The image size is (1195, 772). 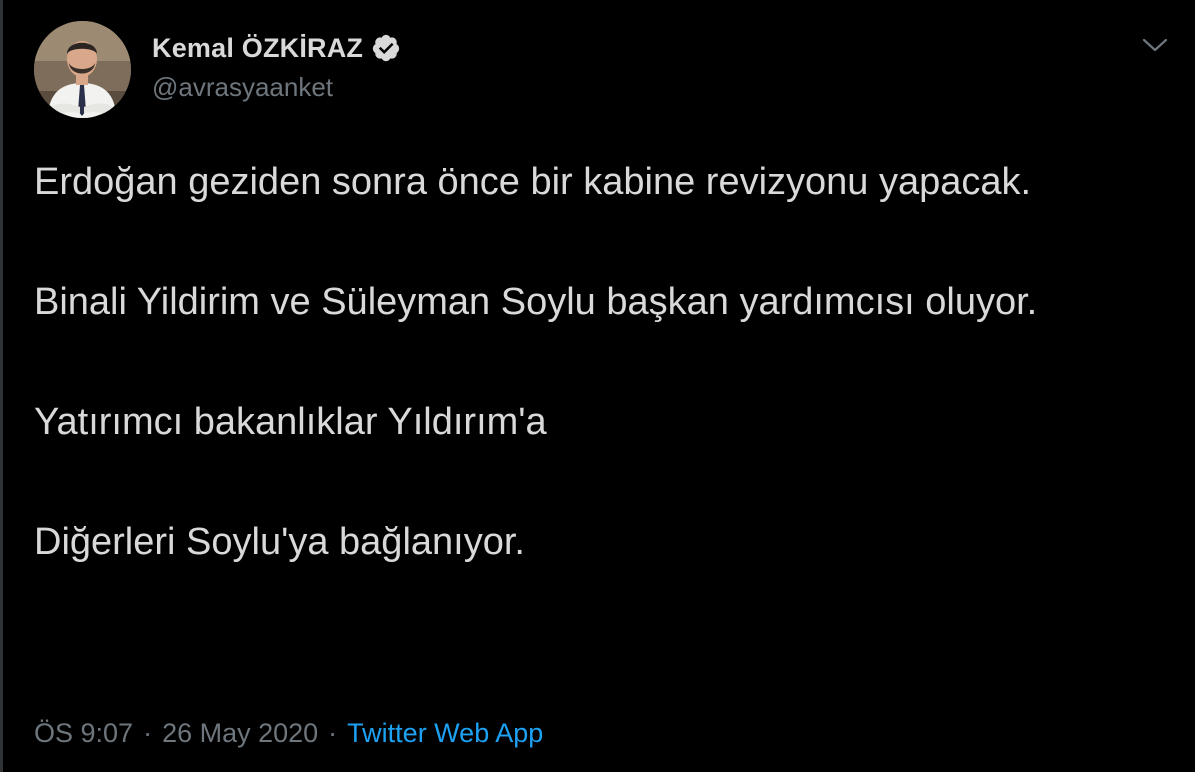 What do you see at coordinates (386, 48) in the screenshot?
I see `verified-badge-icon` at bounding box center [386, 48].